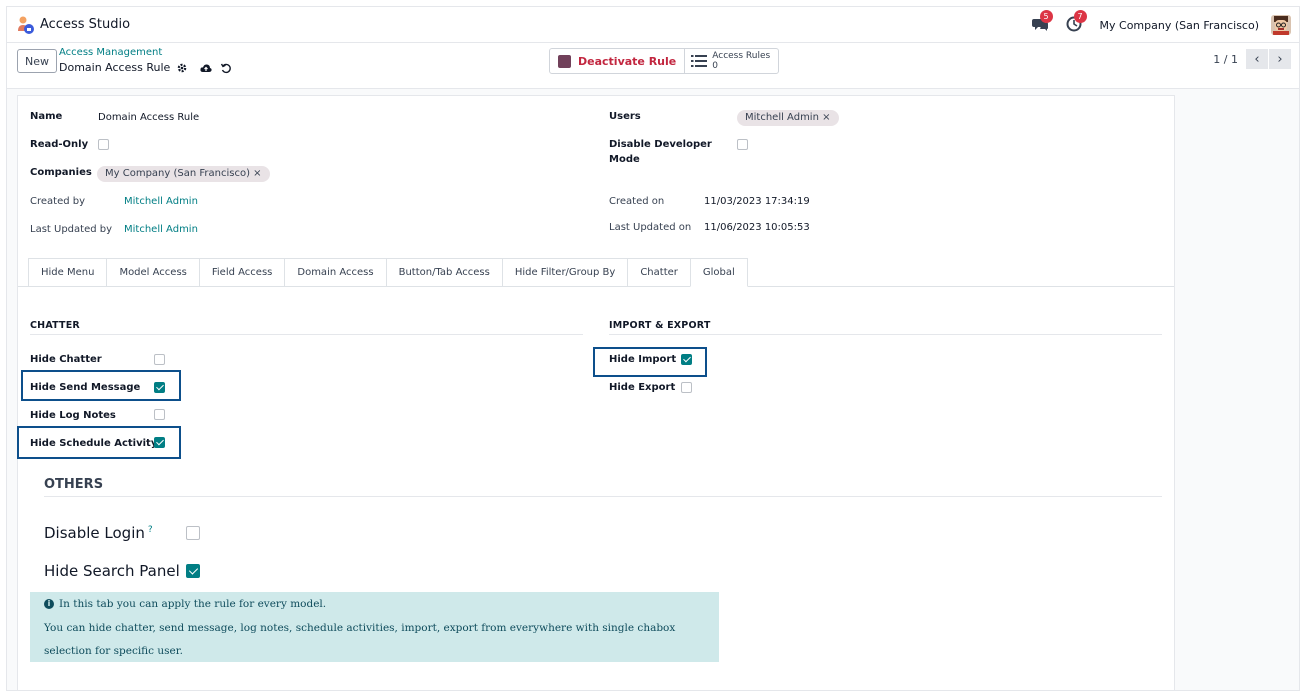  I want to click on chatter-section-divider, so click(306, 334).